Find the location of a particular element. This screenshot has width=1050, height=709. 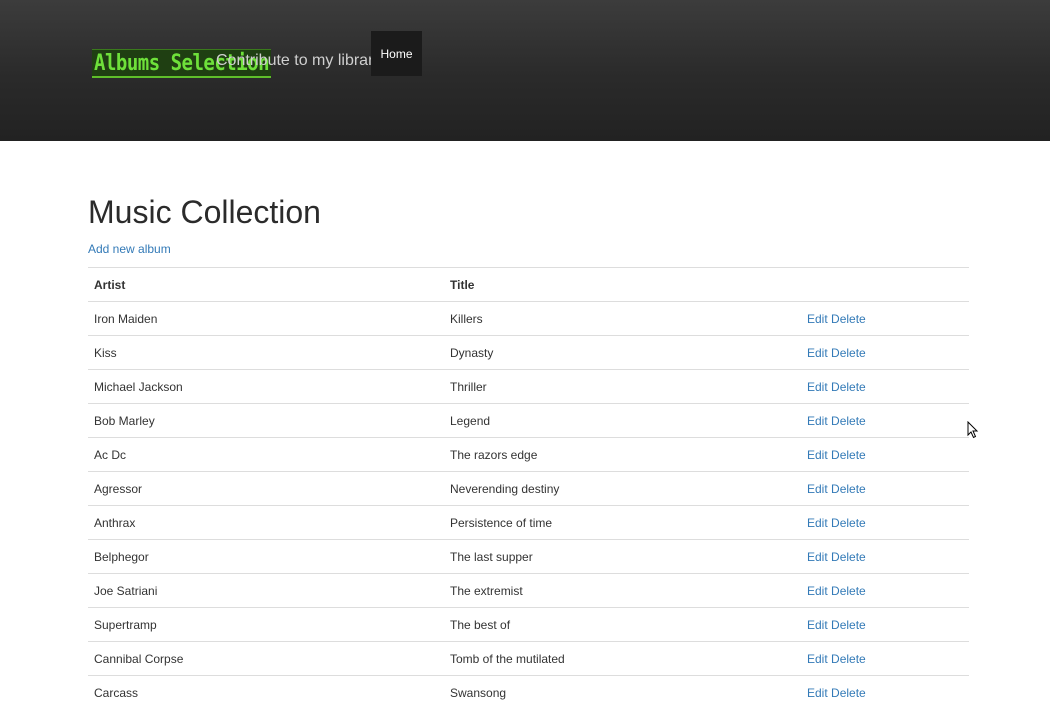

album-title-cell: Tomb of the mutilated is located at coordinates (622, 659).